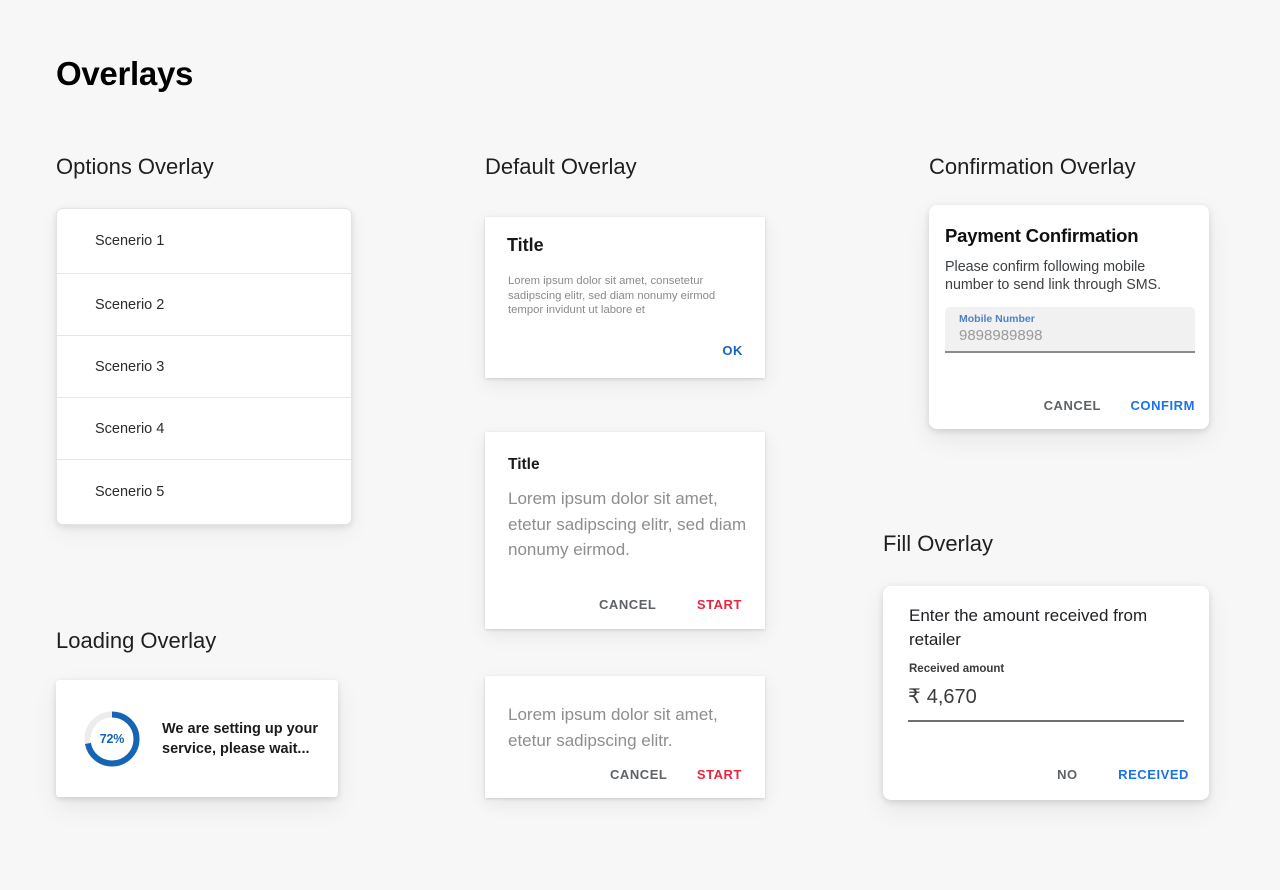  What do you see at coordinates (1067, 774) in the screenshot?
I see `no-button: NO` at bounding box center [1067, 774].